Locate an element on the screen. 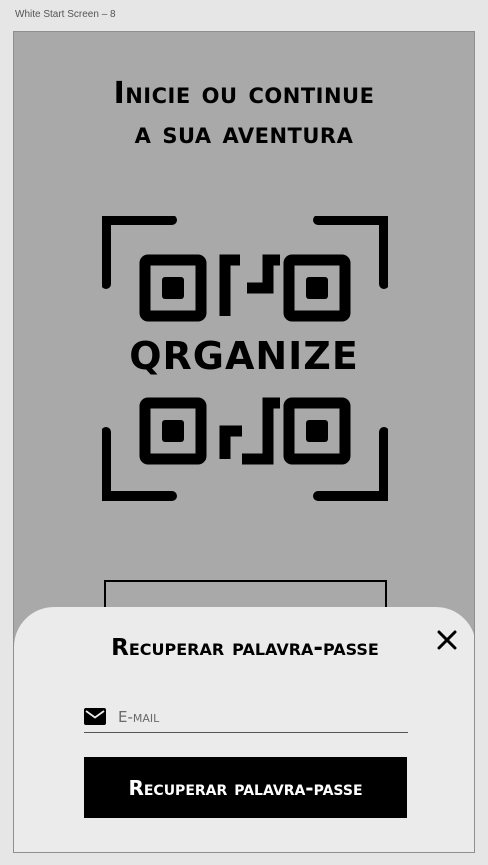 This screenshot has width=488, height=865. sheet-title: Recuperar palavra-passe is located at coordinates (245, 648).